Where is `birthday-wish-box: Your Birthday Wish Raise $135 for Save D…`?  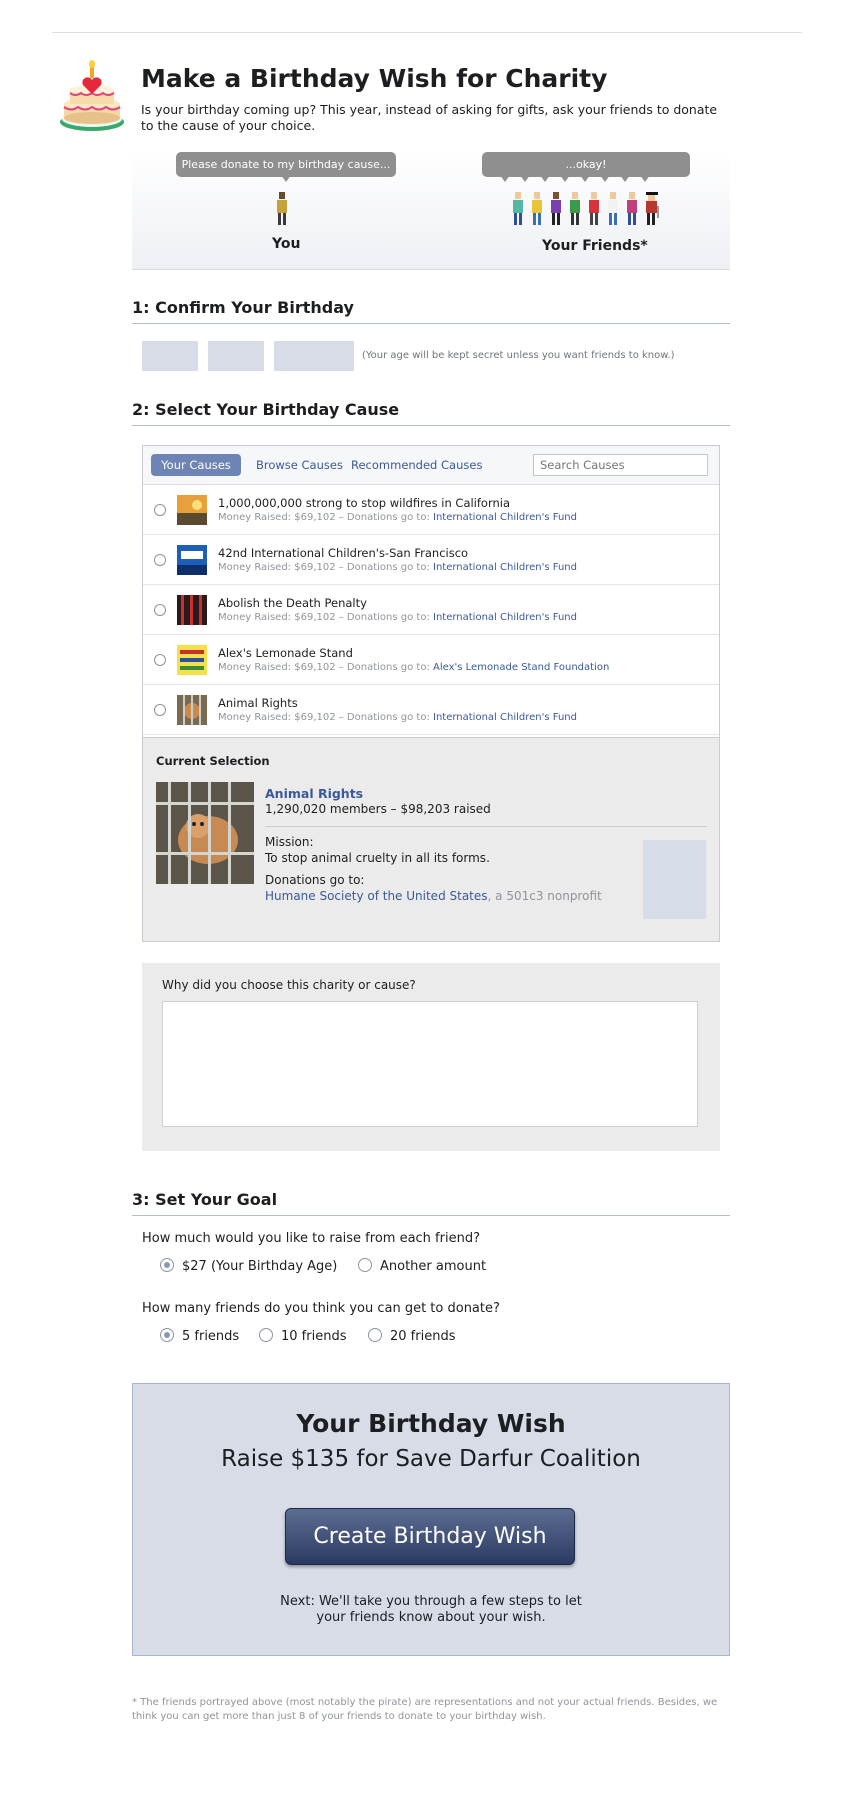
birthday-wish-box: Your Birthday Wish Raise $135 for Save D… is located at coordinates (431, 1519).